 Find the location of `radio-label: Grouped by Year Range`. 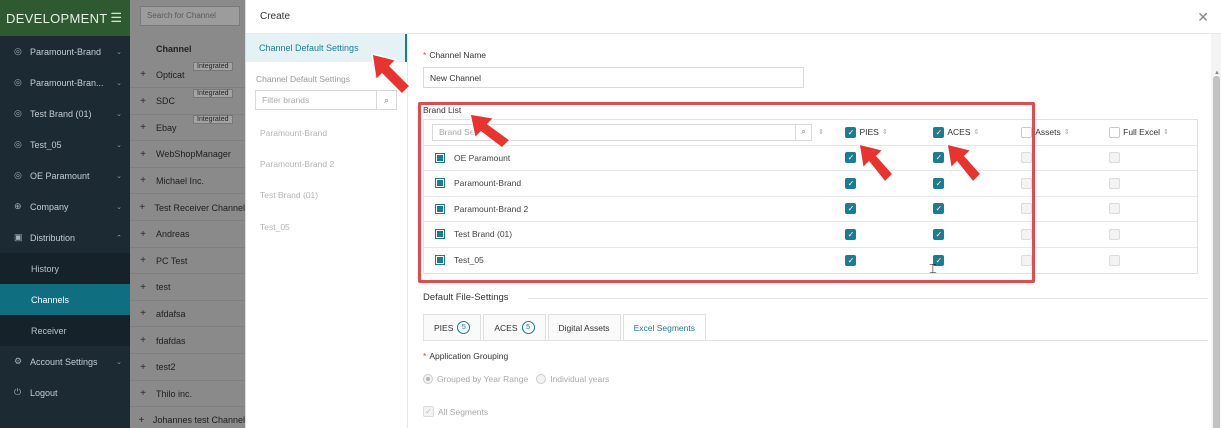

radio-label: Grouped by Year Range is located at coordinates (483, 379).